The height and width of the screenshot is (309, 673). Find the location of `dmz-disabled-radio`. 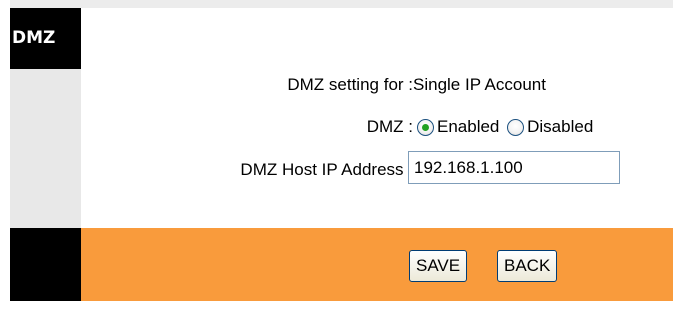

dmz-disabled-radio is located at coordinates (516, 127).